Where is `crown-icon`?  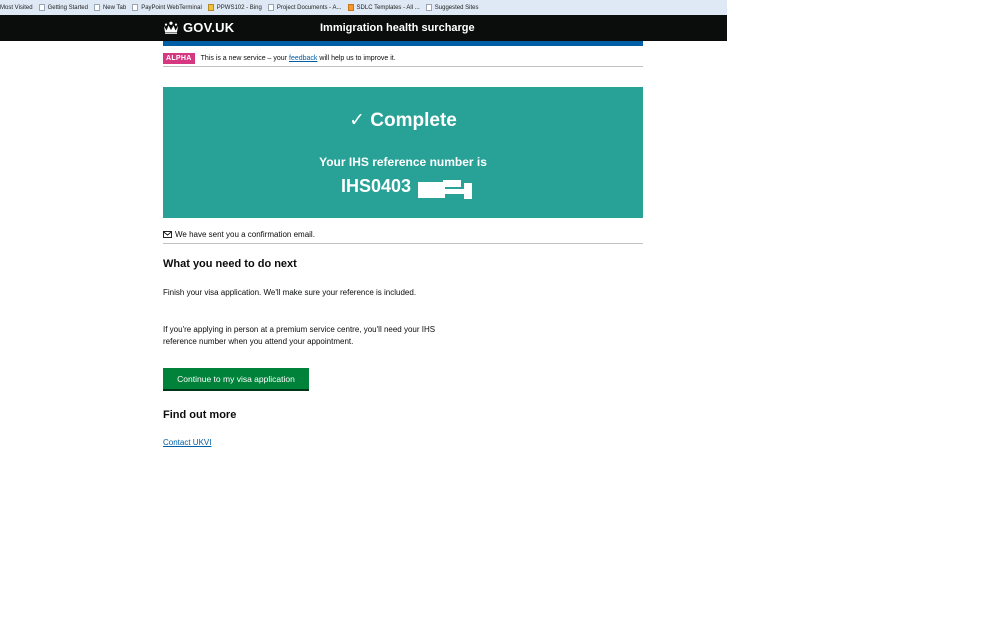
crown-icon is located at coordinates (171, 27).